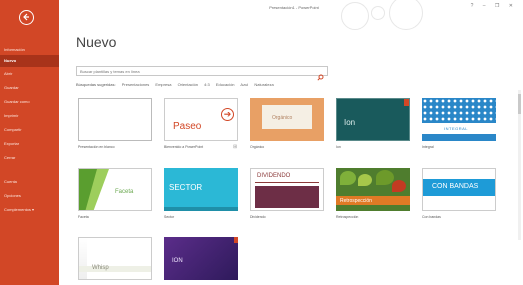 The width and height of the screenshot is (523, 285). I want to click on template-caption: Sector, so click(169, 217).